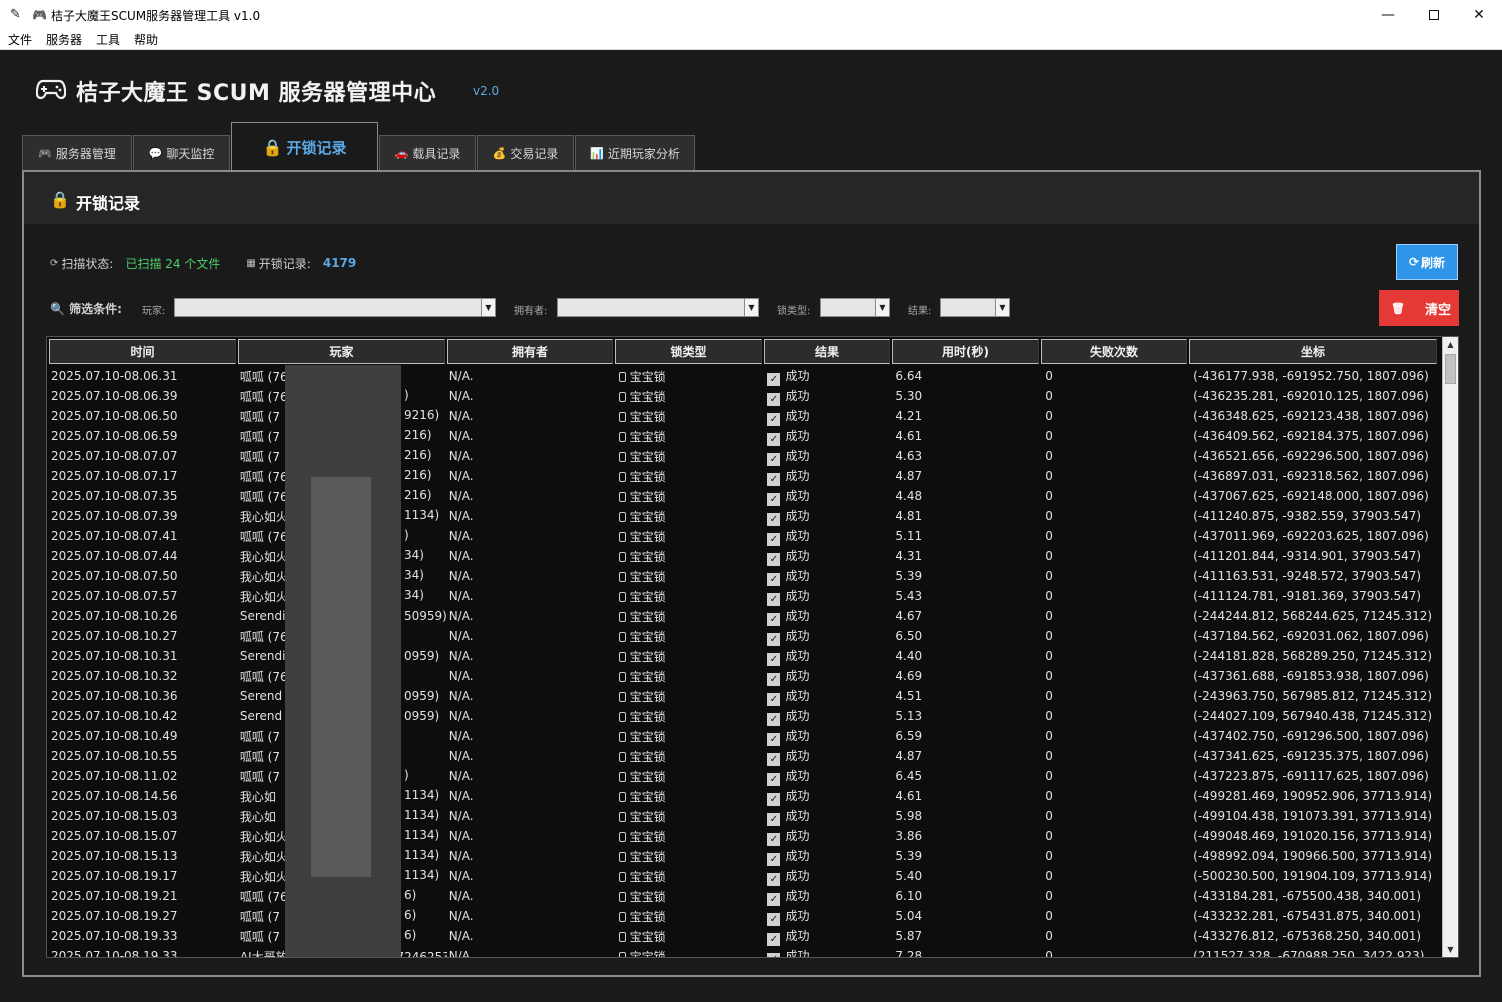 This screenshot has width=1502, height=1002. I want to click on col-duration: 用时(秒), so click(965, 351).